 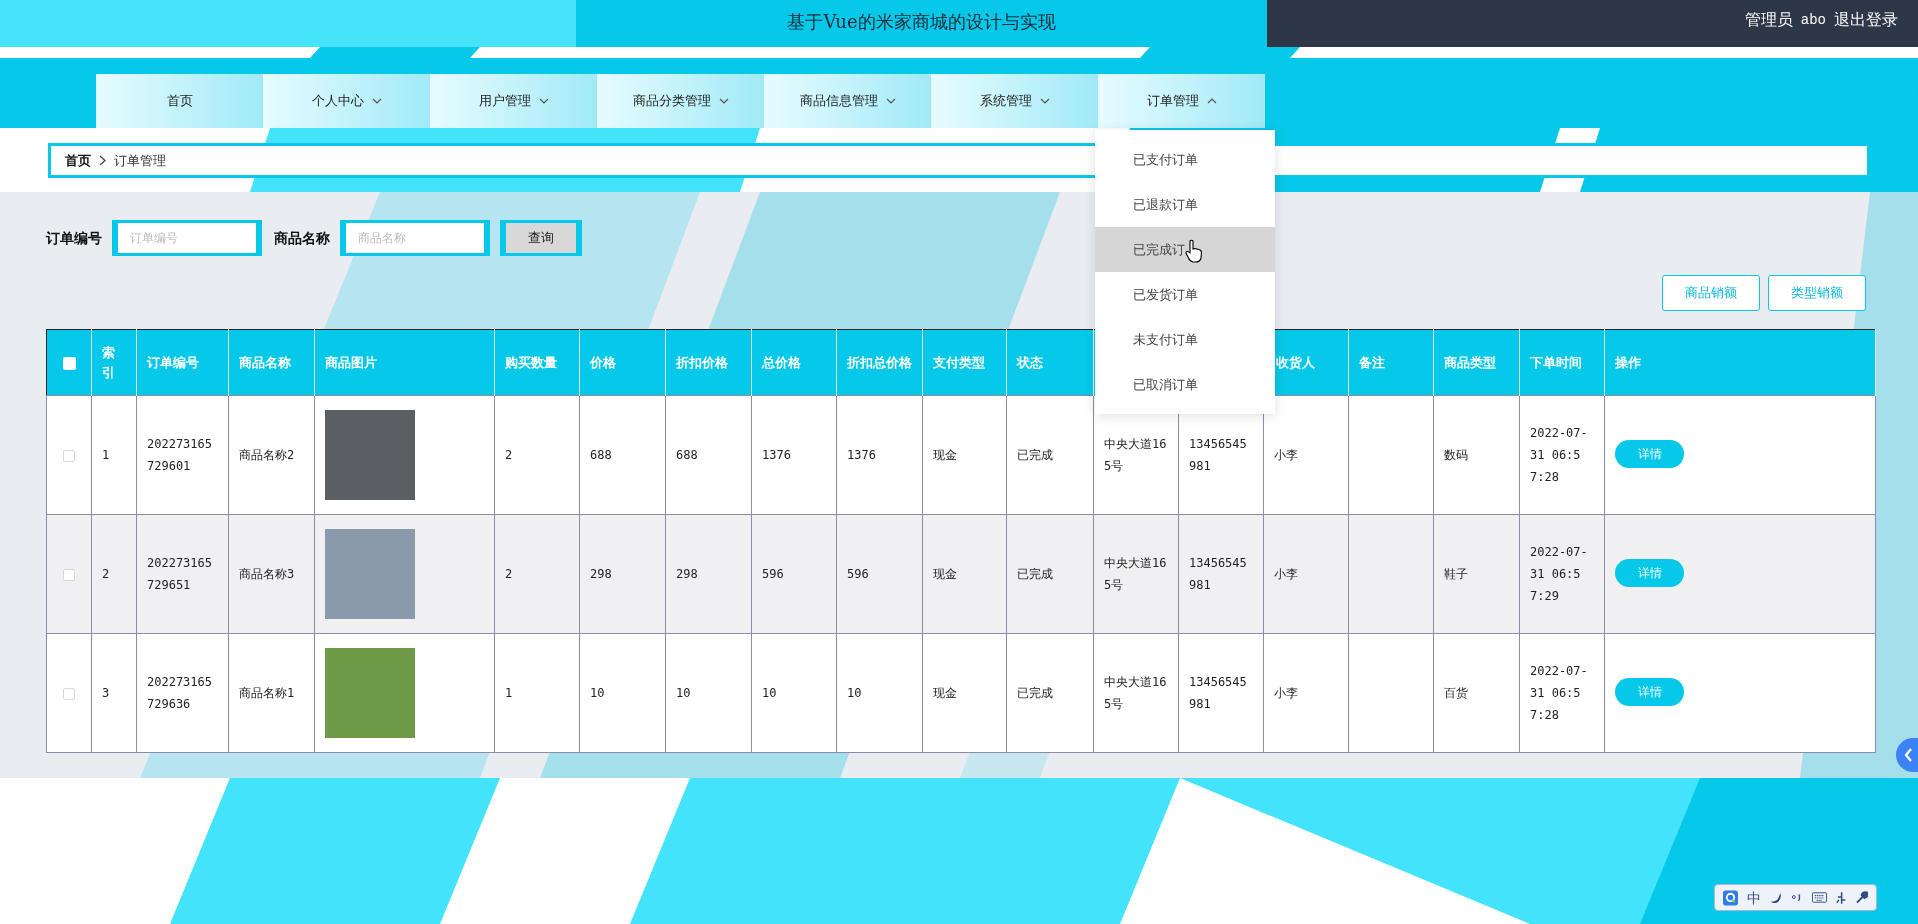 What do you see at coordinates (108, 362) in the screenshot?
I see `column-header: 索引` at bounding box center [108, 362].